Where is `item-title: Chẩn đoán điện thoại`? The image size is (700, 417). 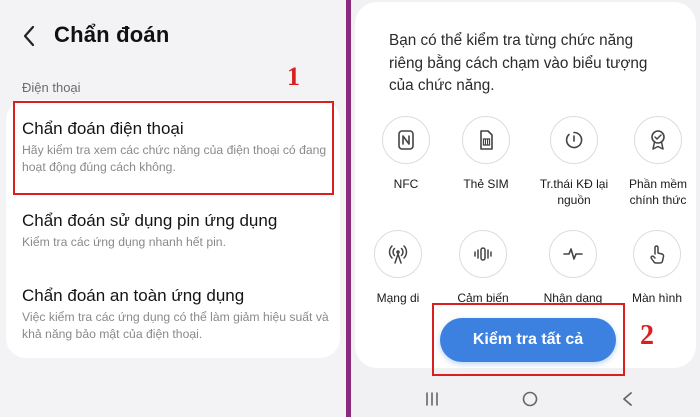 item-title: Chẩn đoán điện thoại is located at coordinates (103, 128).